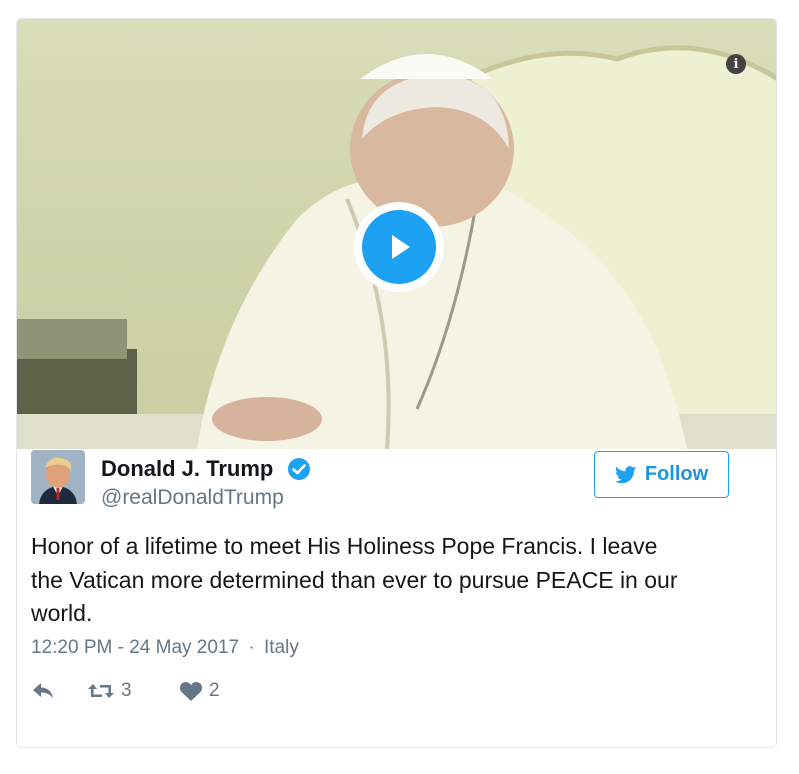  I want to click on retweet-count: 3, so click(126, 690).